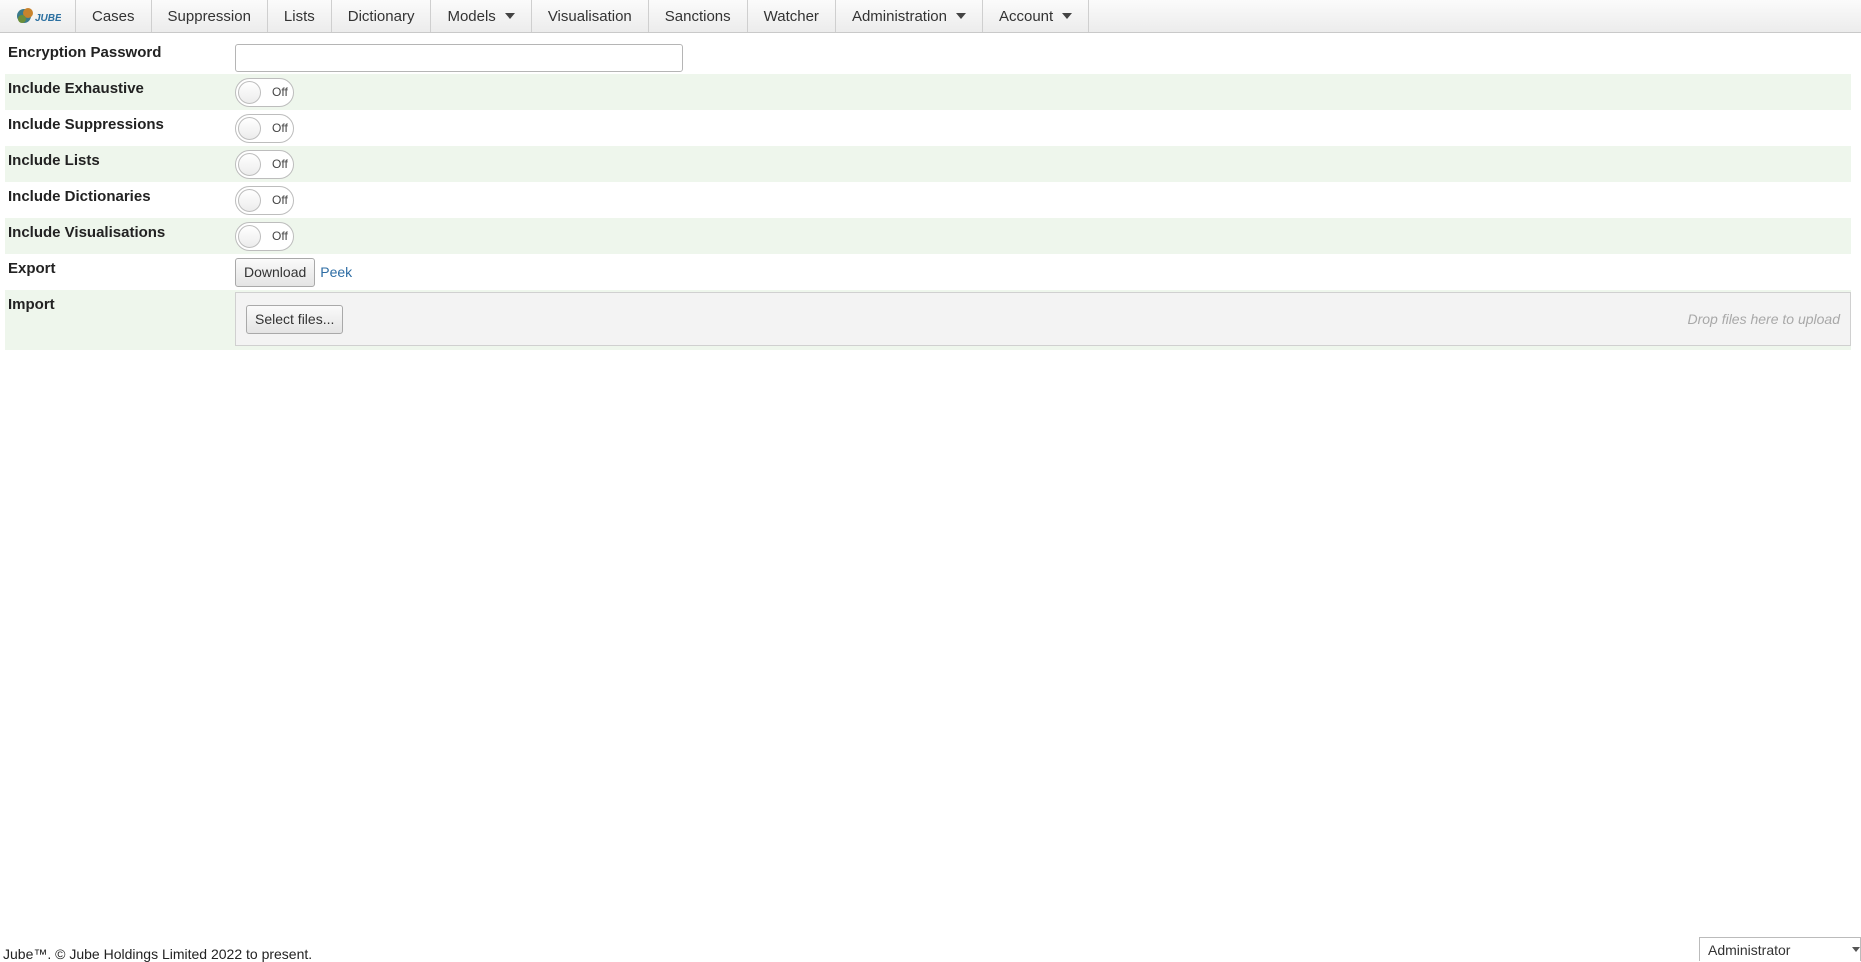  Describe the element at coordinates (264, 200) in the screenshot. I see `include-dictionaries-toggle: Off` at that location.